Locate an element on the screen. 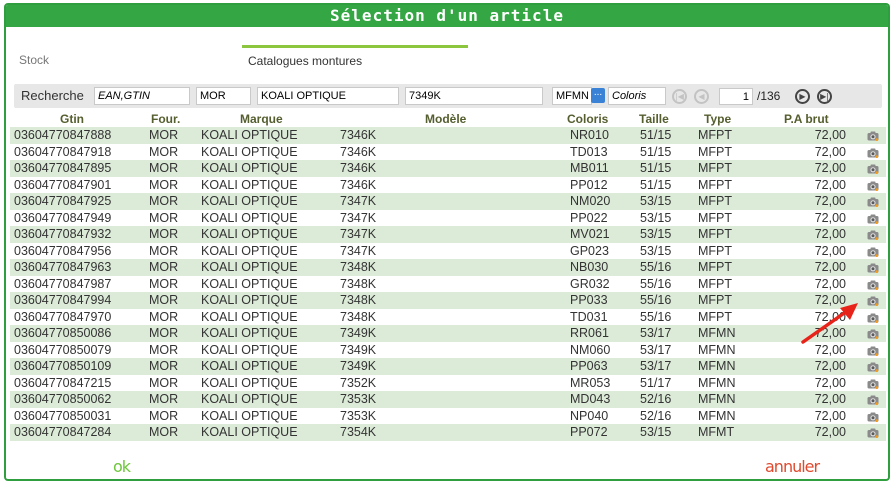 Image resolution: width=896 pixels, height=486 pixels. col-modele: Modèle is located at coordinates (445, 119).